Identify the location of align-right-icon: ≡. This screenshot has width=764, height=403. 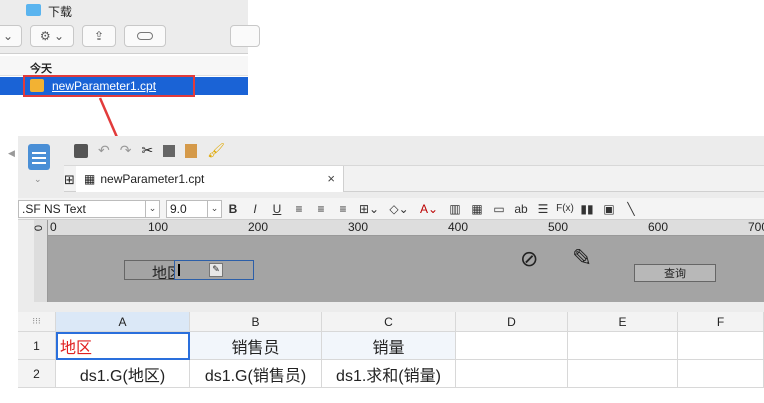
(343, 209).